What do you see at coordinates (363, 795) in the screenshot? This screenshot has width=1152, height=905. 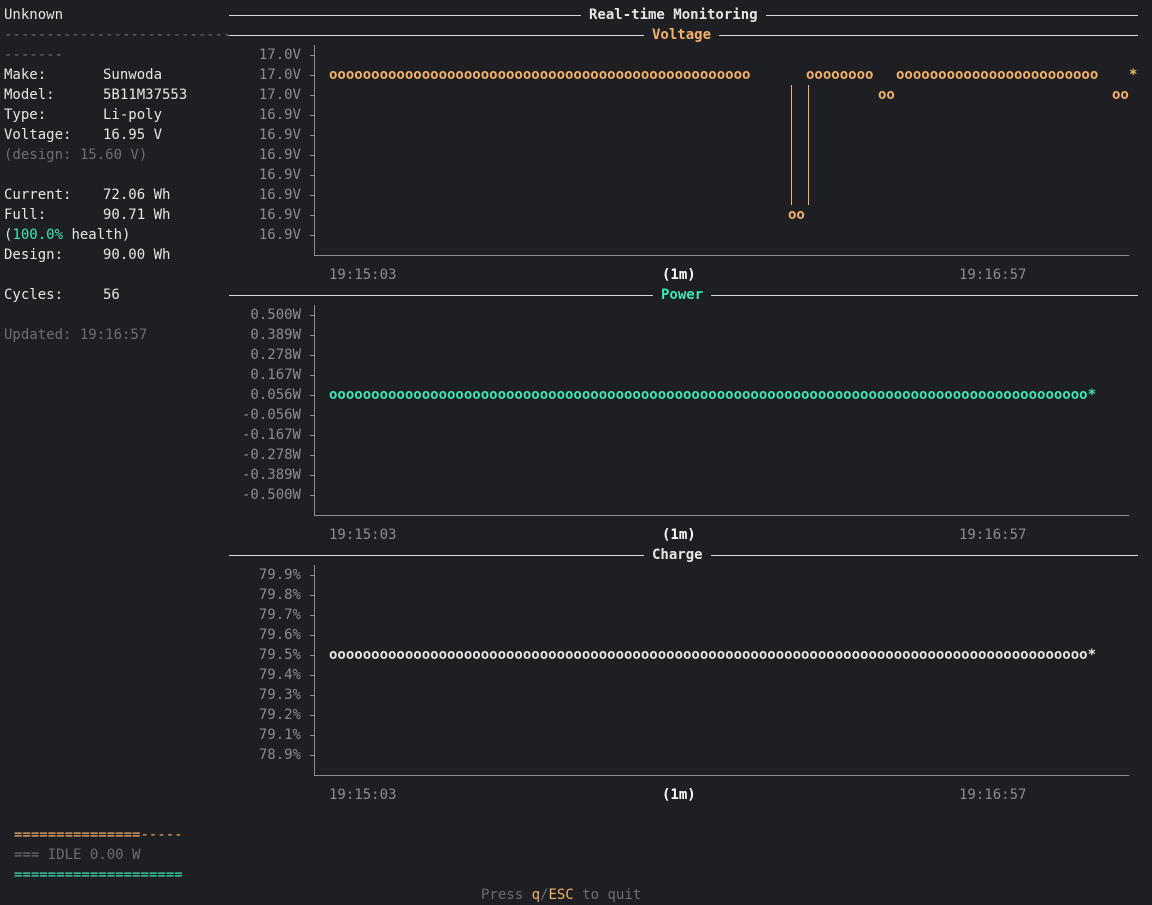 I see `charge-x-start: 19:15:03` at bounding box center [363, 795].